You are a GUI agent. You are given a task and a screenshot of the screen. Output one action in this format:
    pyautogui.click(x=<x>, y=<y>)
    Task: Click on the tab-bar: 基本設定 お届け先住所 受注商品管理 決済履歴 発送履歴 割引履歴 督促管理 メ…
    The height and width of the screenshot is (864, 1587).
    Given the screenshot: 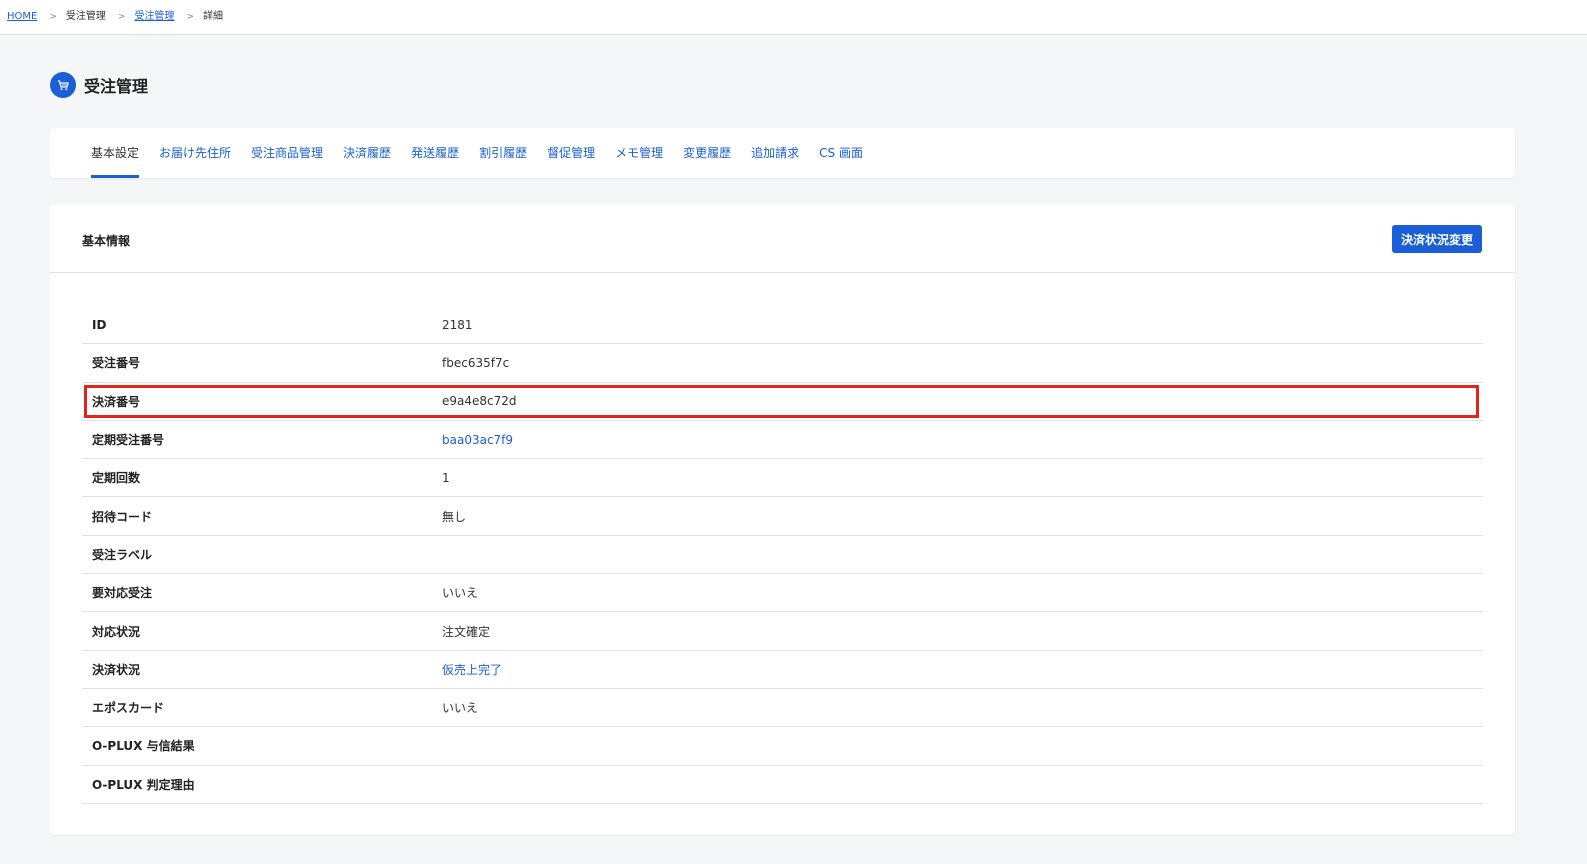 What is the action you would take?
    pyautogui.click(x=487, y=153)
    